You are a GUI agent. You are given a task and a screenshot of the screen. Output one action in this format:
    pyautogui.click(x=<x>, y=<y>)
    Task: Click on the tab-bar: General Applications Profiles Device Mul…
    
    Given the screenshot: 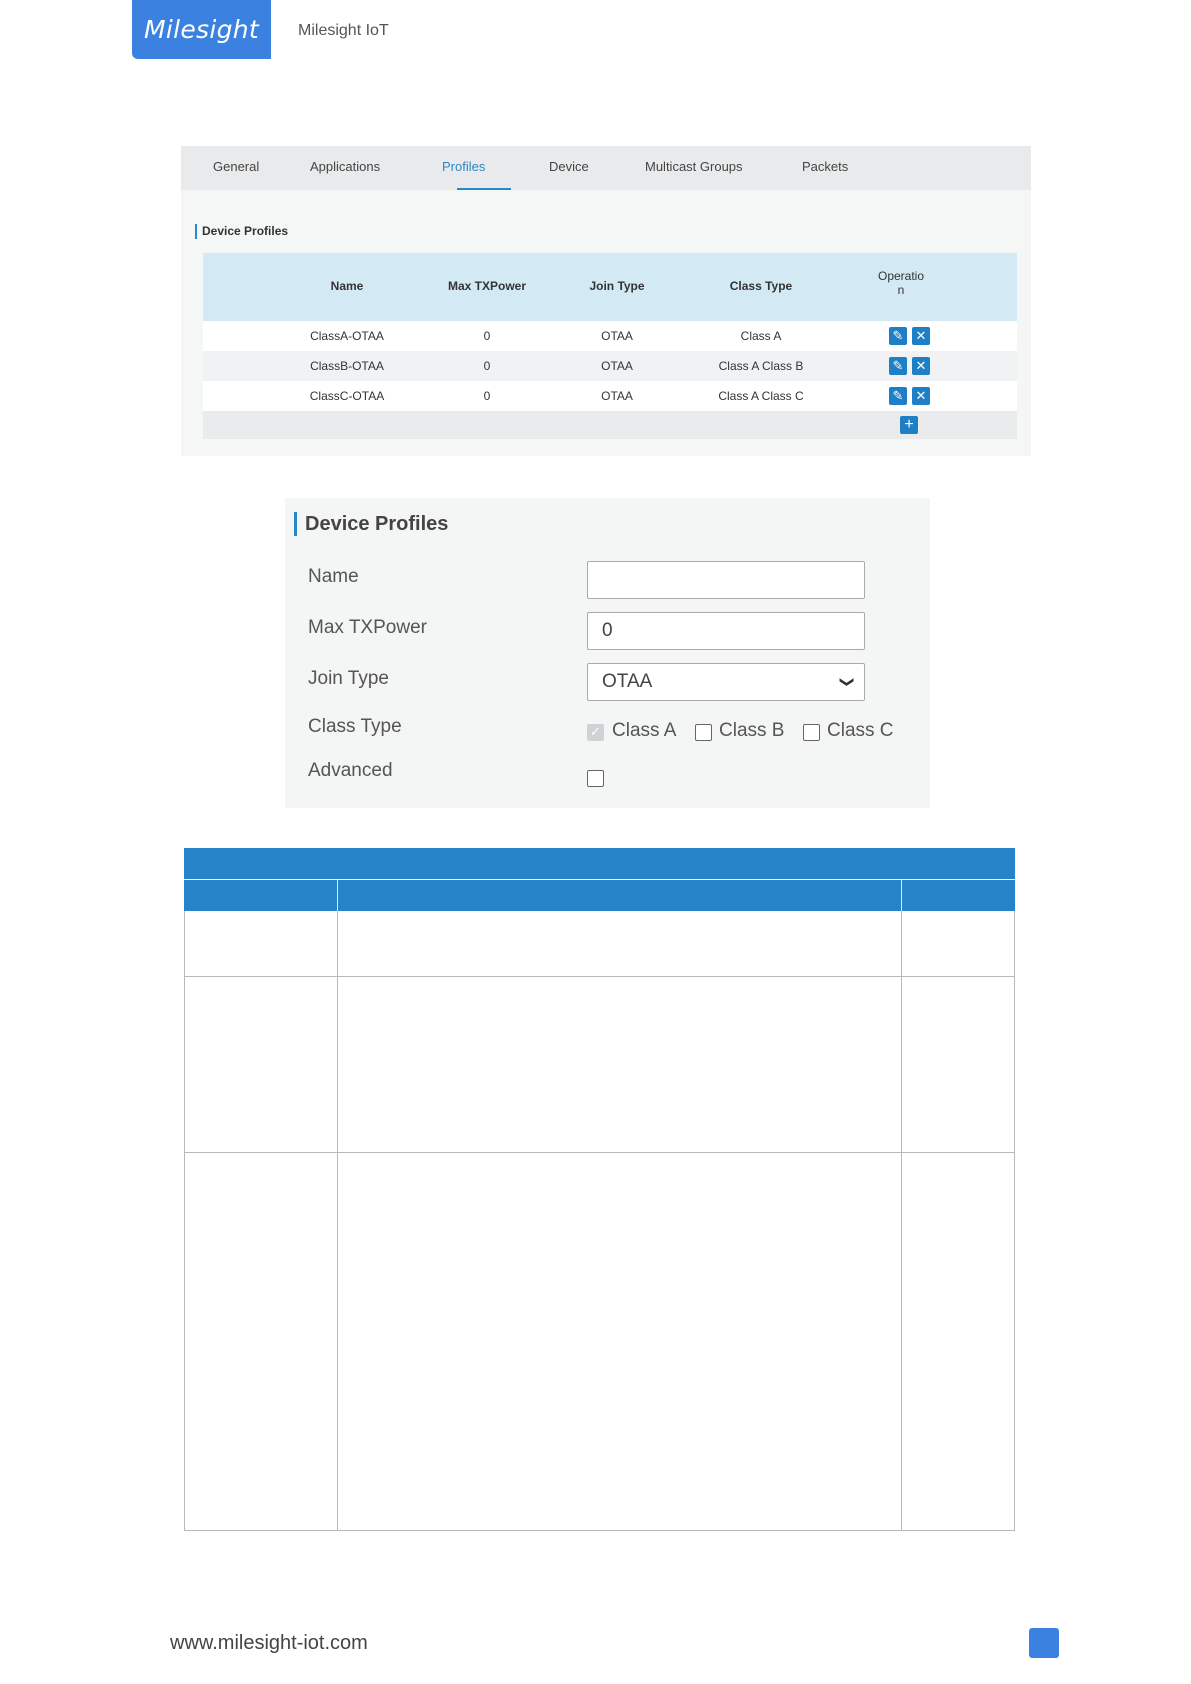 What is the action you would take?
    pyautogui.click(x=606, y=168)
    